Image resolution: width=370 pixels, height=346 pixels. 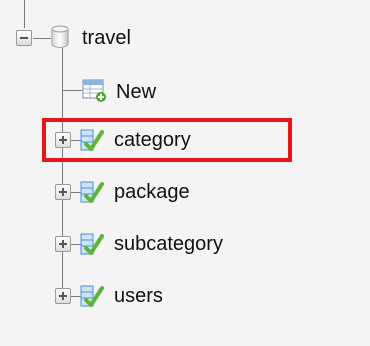 What do you see at coordinates (138, 296) in the screenshot?
I see `tree-item-label: users` at bounding box center [138, 296].